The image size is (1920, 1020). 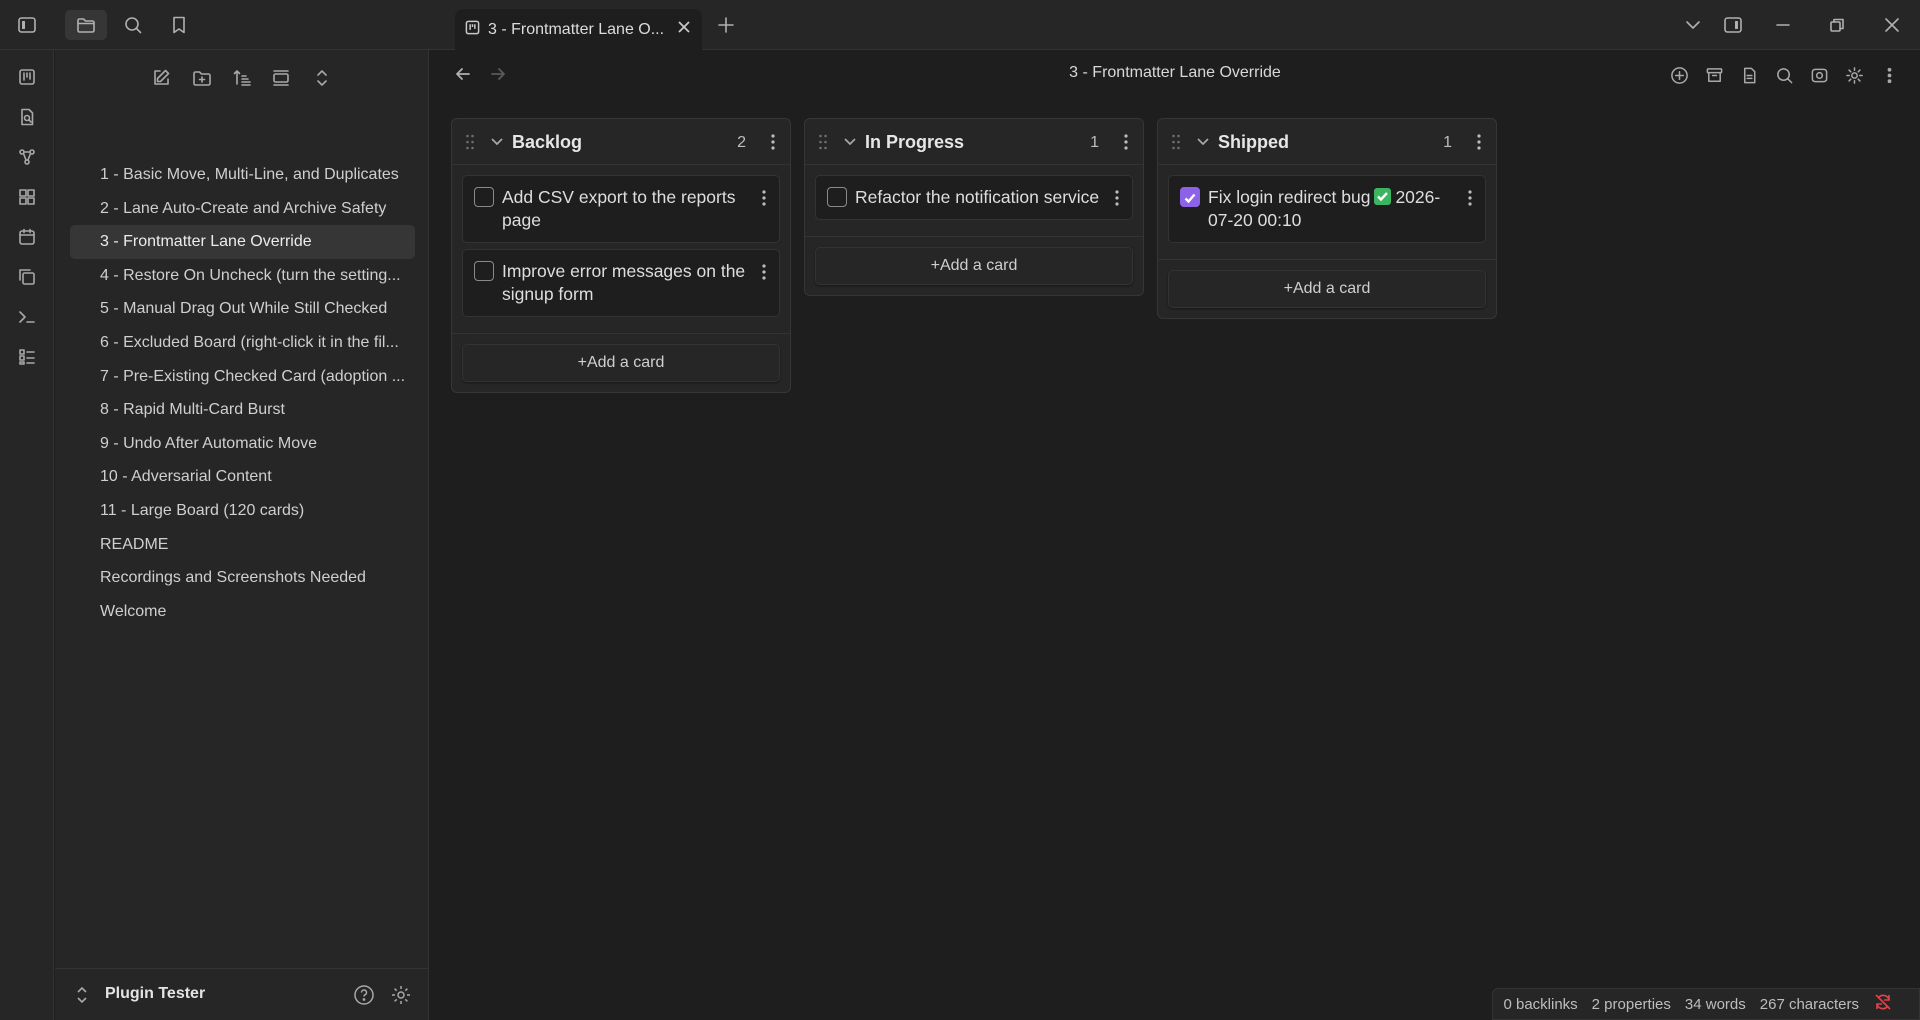 What do you see at coordinates (914, 142) in the screenshot?
I see `lane-title: In Progress` at bounding box center [914, 142].